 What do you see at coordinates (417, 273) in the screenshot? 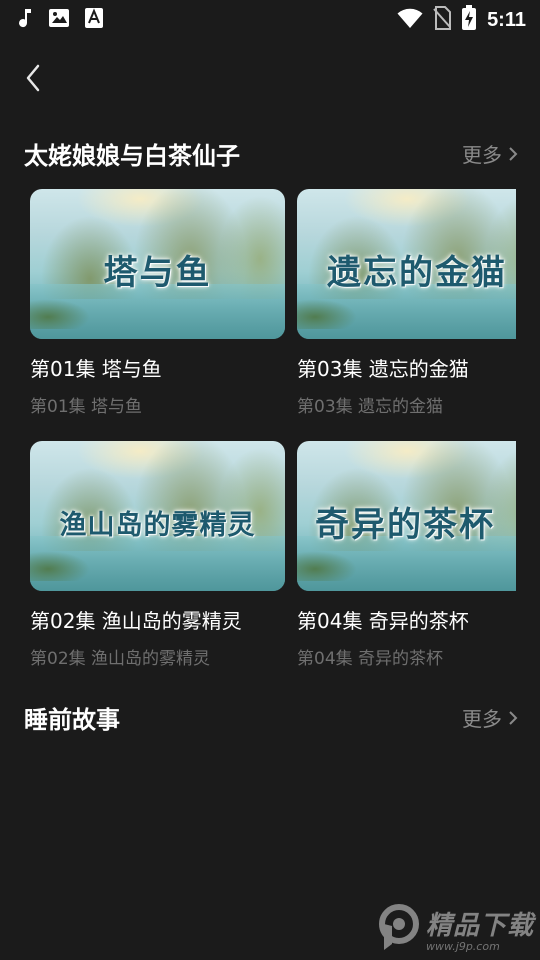
I see `thumbnail-title: 遗忘的金猫` at bounding box center [417, 273].